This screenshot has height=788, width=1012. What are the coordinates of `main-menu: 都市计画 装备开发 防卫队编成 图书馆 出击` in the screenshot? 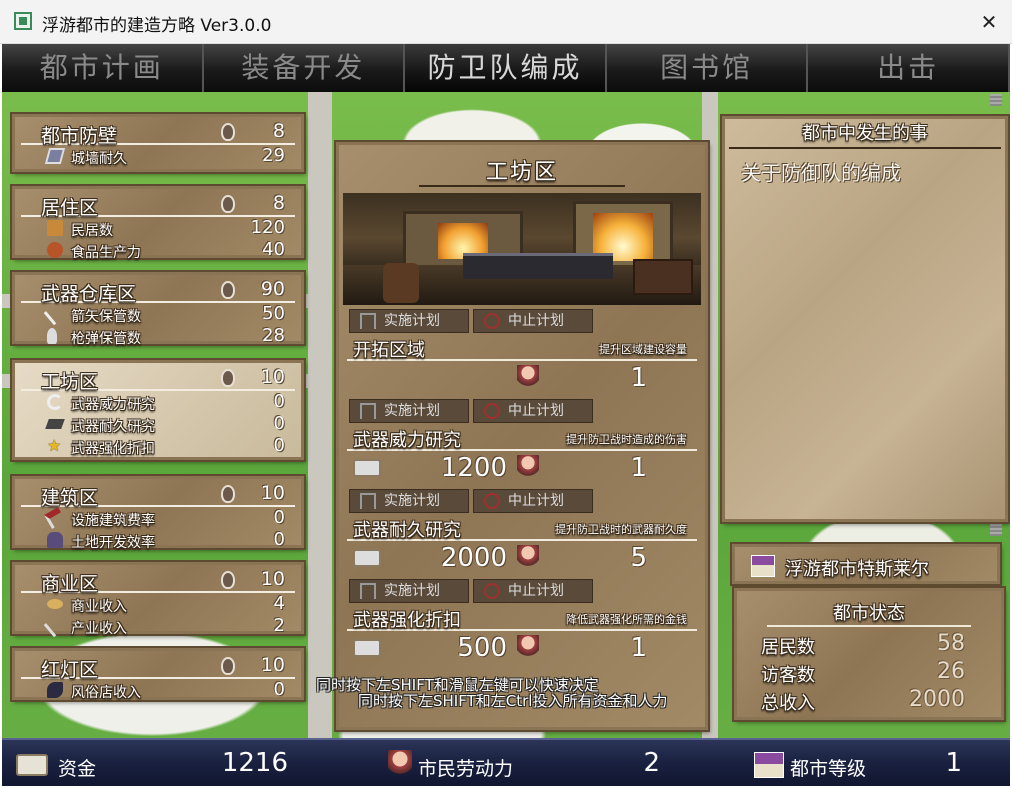 It's located at (506, 68).